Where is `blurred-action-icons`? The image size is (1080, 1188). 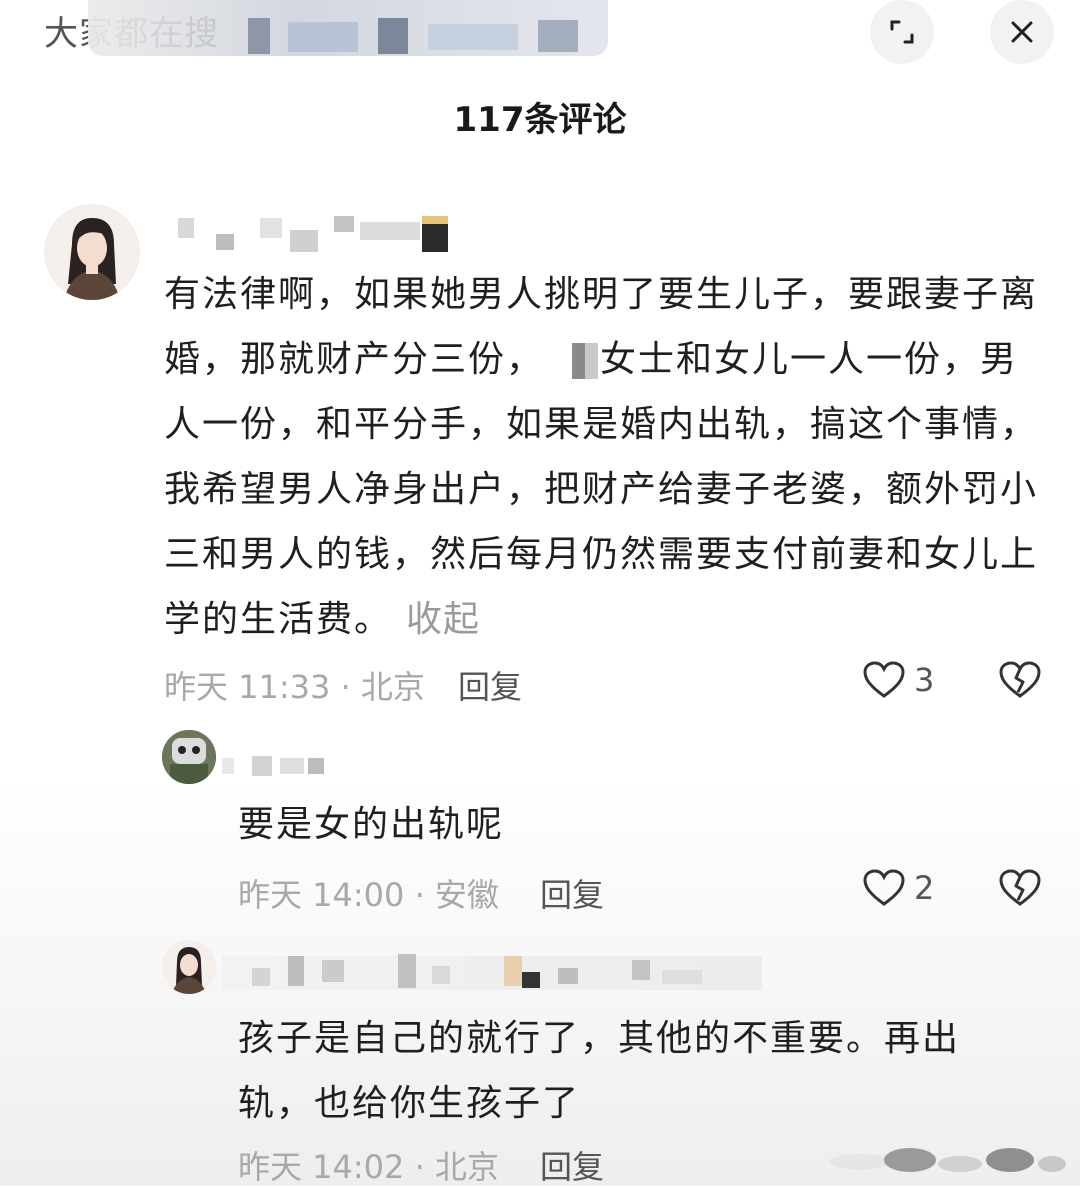 blurred-action-icons is located at coordinates (945, 1162).